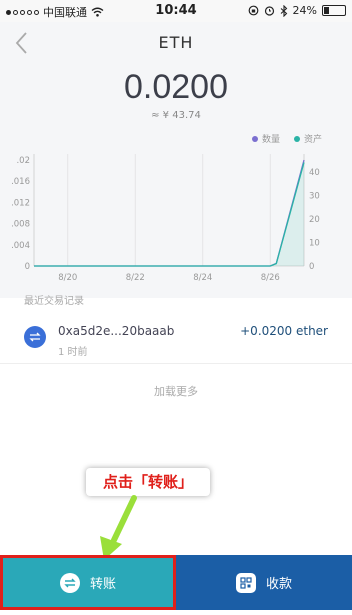 Image resolution: width=352 pixels, height=615 pixels. I want to click on series-line-quantity, so click(169, 213).